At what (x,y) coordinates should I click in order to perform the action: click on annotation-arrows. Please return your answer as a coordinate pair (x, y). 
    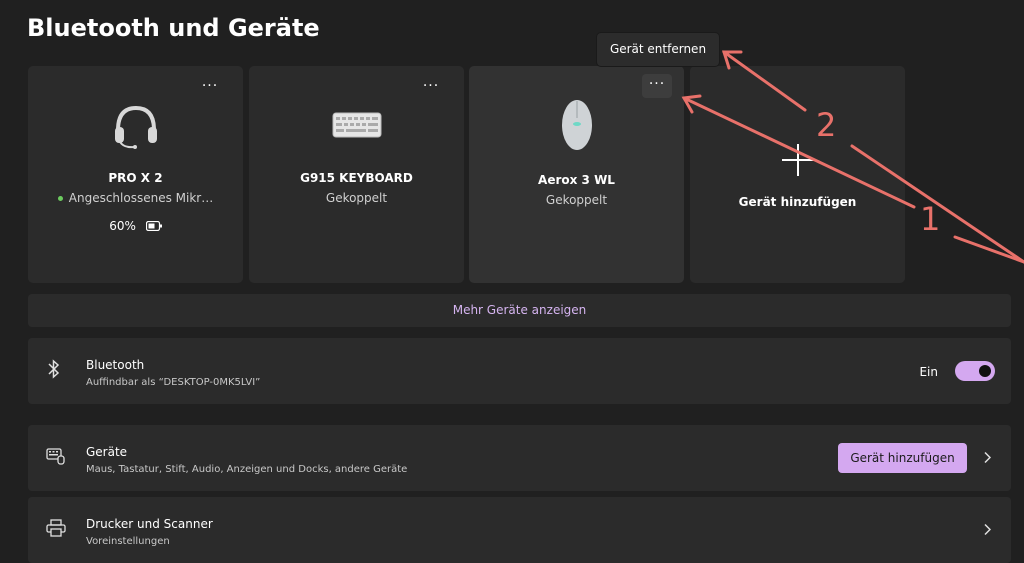
    Looking at the image, I should click on (852, 157).